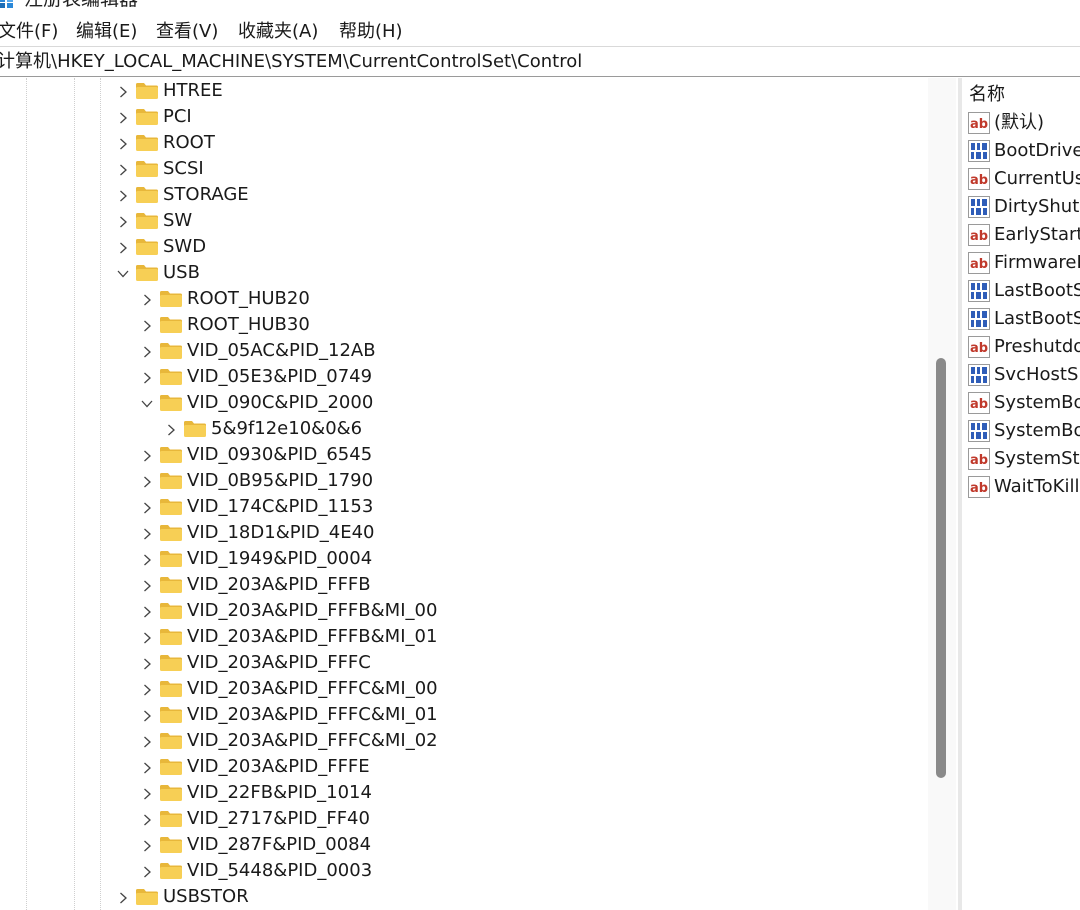 The height and width of the screenshot is (910, 1080). I want to click on tree-node: VID_203A&PID_FFFB&MI_00, so click(465, 611).